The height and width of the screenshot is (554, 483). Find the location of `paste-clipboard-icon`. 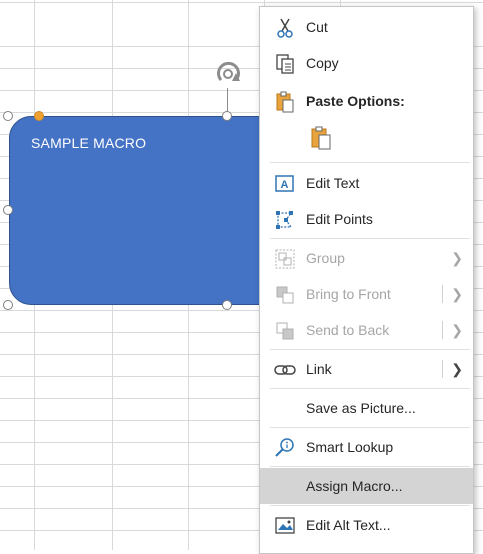

paste-clipboard-icon is located at coordinates (321, 138).